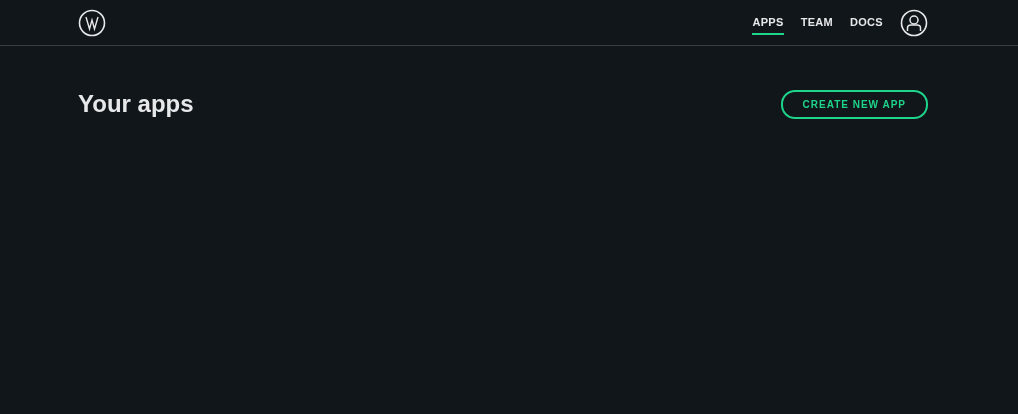  Describe the element at coordinates (914, 22) in the screenshot. I see `profile-icon` at that location.